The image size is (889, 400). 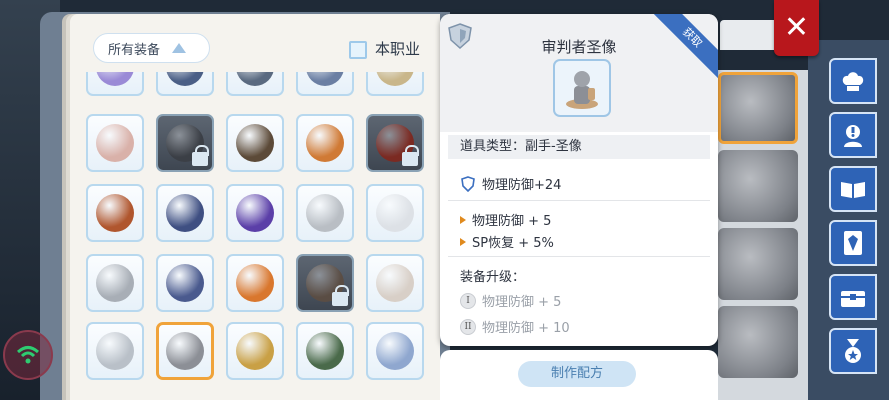 I want to click on judge-statue-icon, so click(x=185, y=351).